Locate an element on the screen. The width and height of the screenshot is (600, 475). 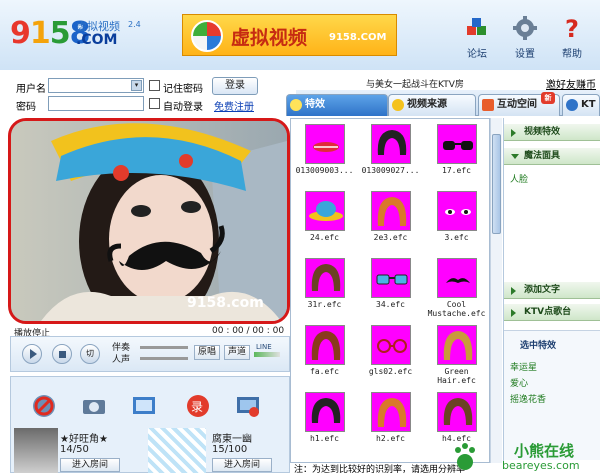
tab-ktv: KT is located at coordinates (581, 105).